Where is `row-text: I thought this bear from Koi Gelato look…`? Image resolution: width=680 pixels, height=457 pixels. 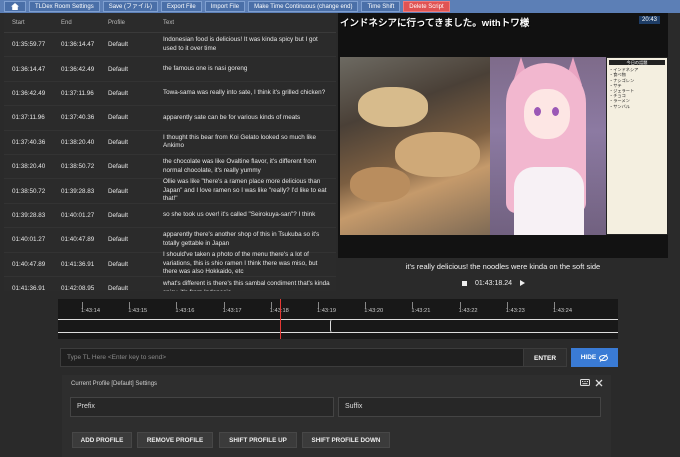 row-text: I thought this bear from Koi Gelato look… is located at coordinates (239, 141).